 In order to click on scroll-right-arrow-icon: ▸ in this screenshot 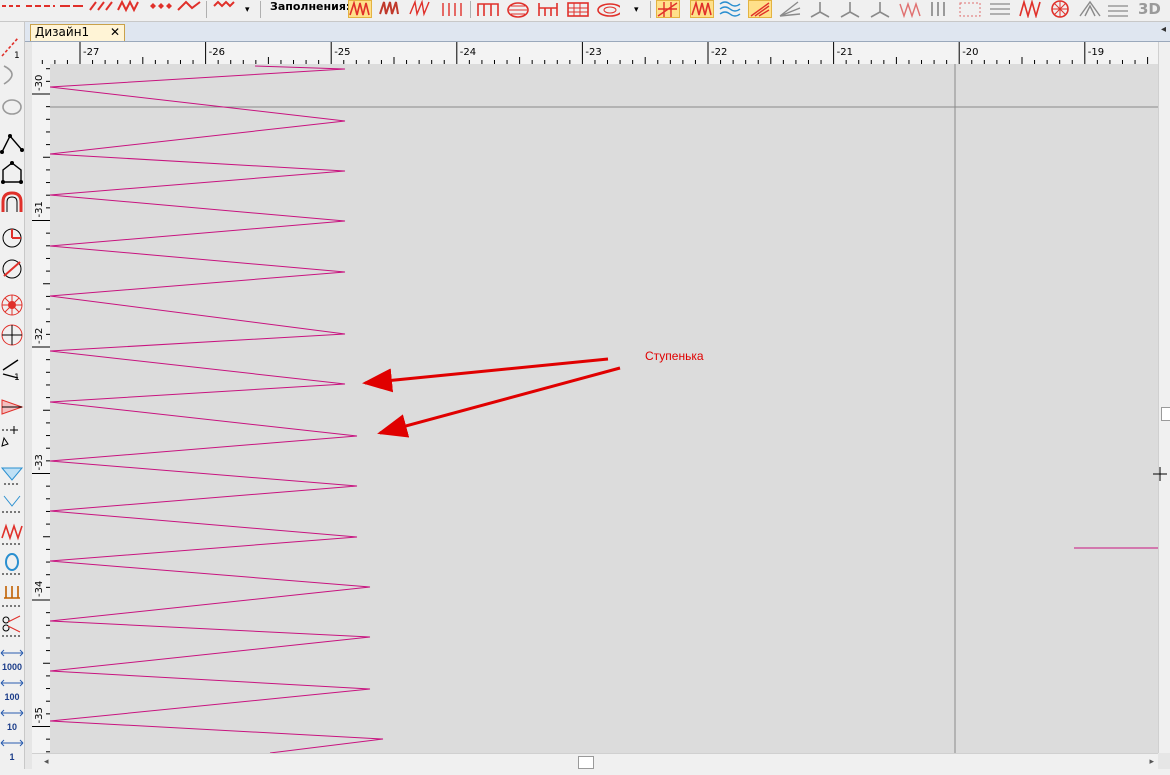, I will do `click(1151, 761)`.